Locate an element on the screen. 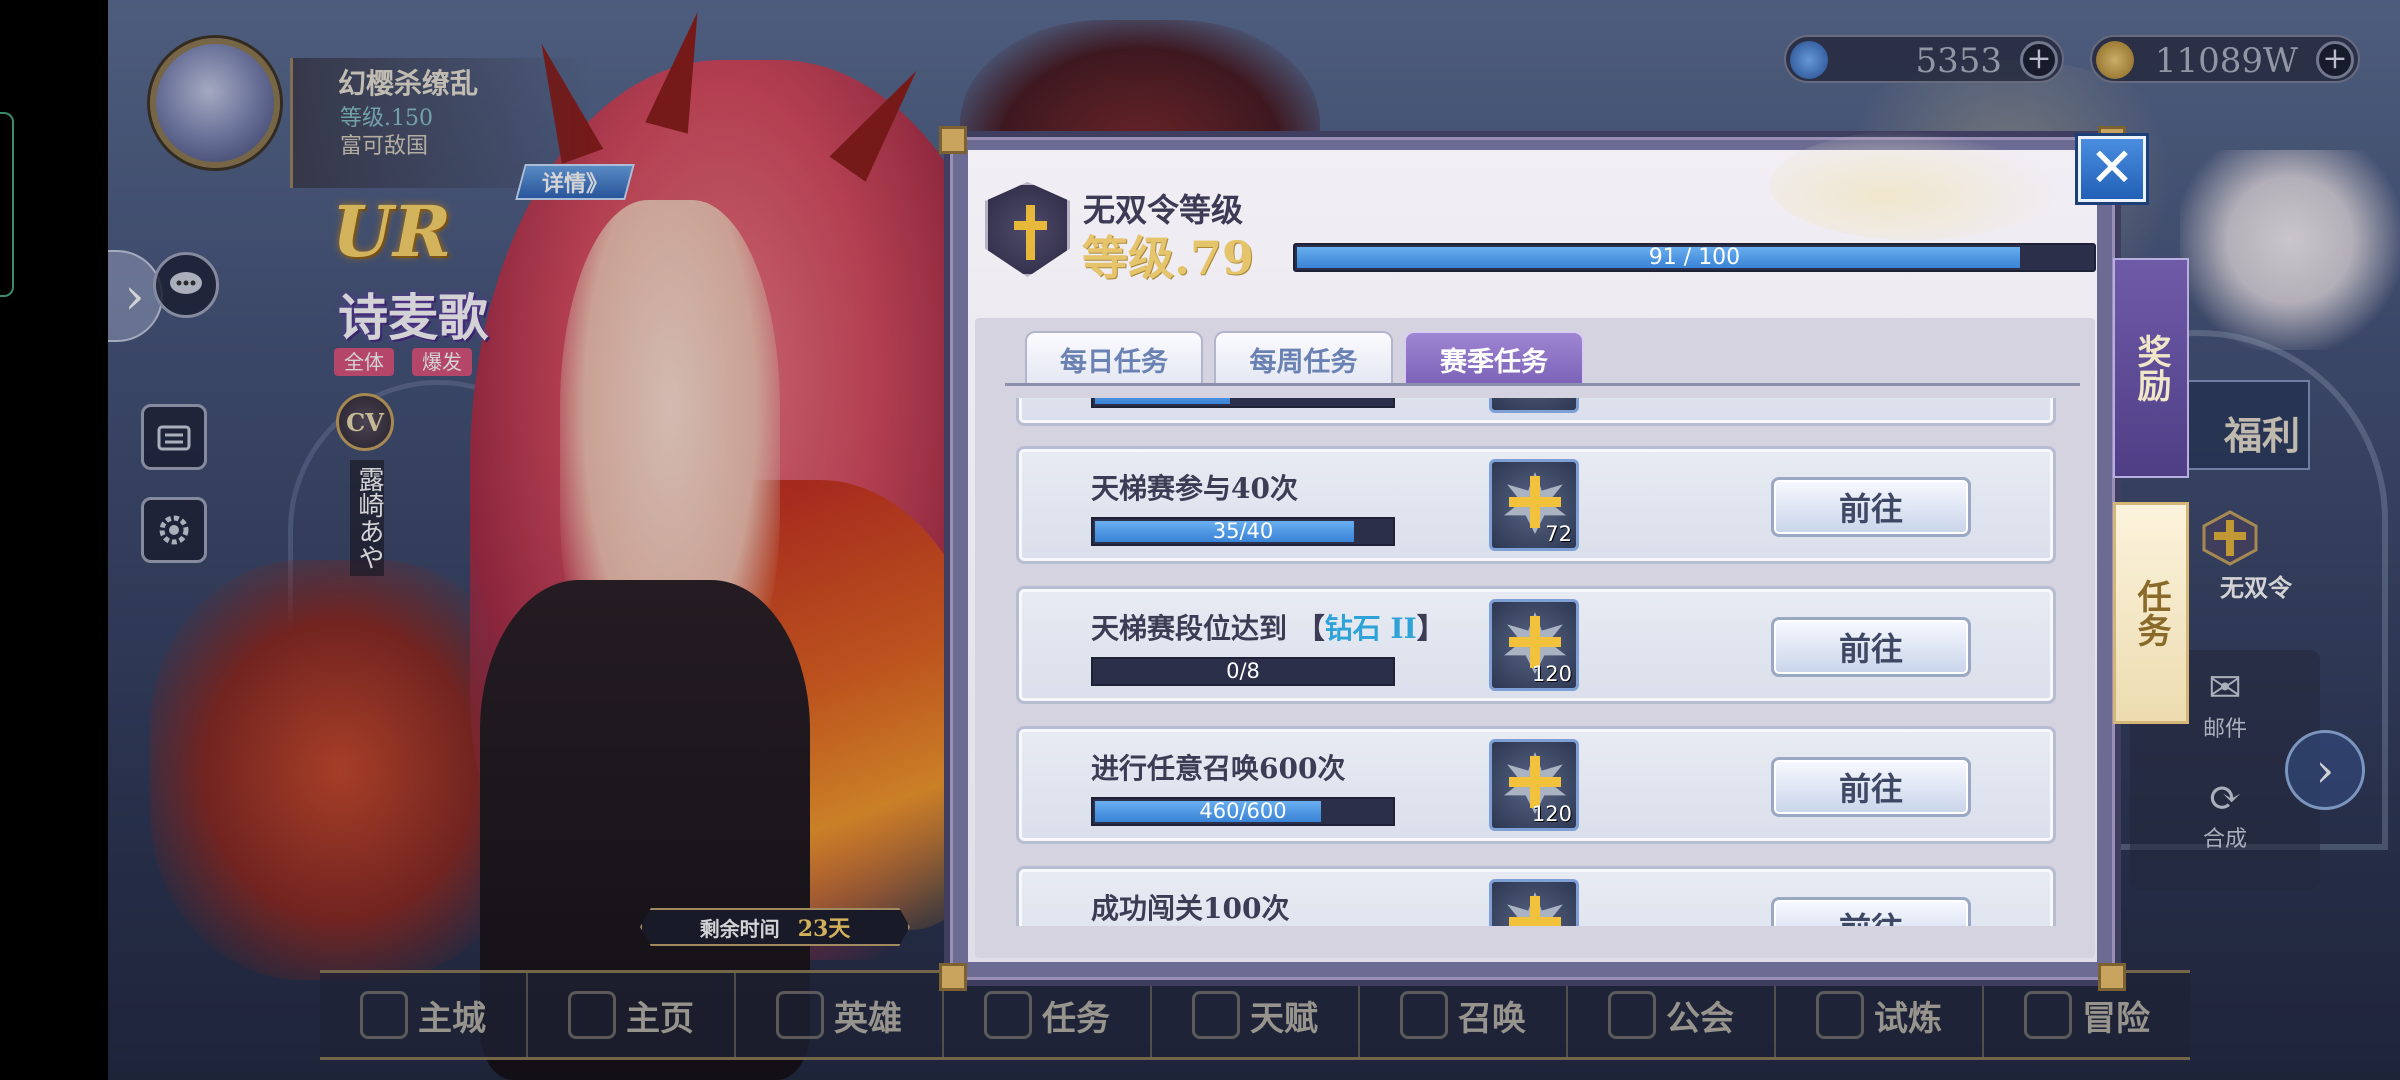  reward-quantity: 72 is located at coordinates (1558, 534).